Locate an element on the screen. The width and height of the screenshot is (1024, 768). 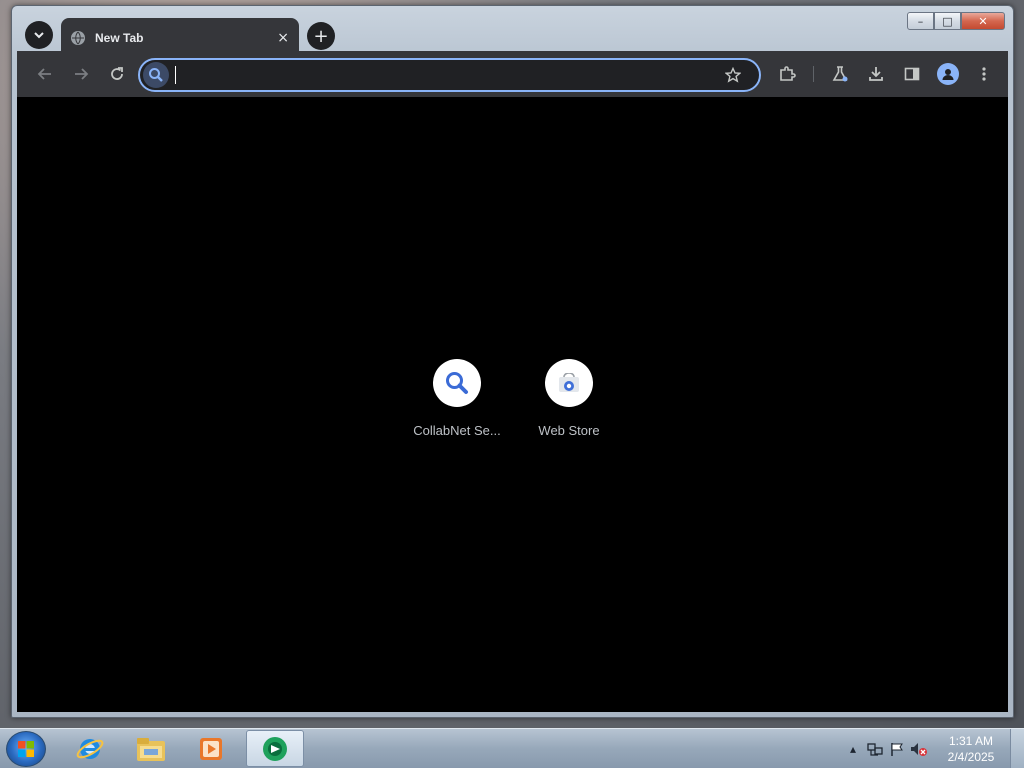
star-icon is located at coordinates (733, 75).